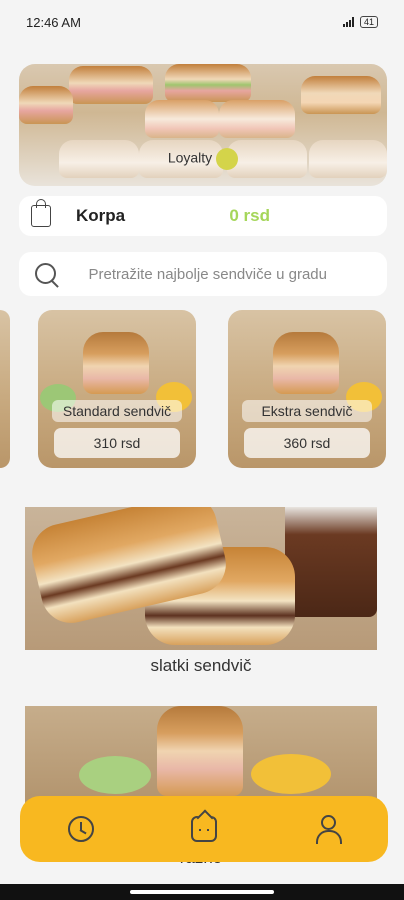  I want to click on product-card: Standard sendvič 310 rsd, so click(117, 389).